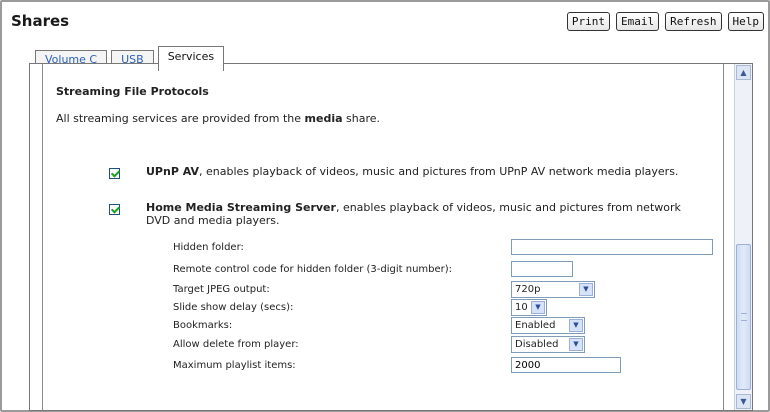 This screenshot has width=770, height=412. What do you see at coordinates (323, 118) in the screenshot?
I see `intro-share-name: media` at bounding box center [323, 118].